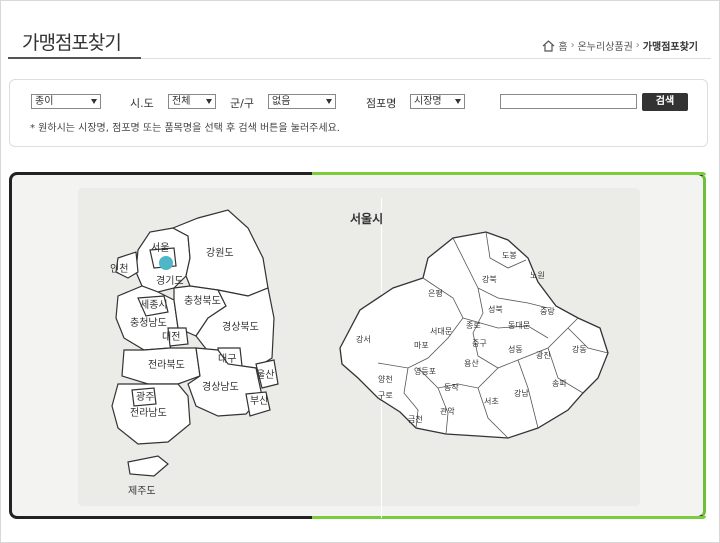 The image size is (720, 543). Describe the element at coordinates (543, 355) in the screenshot. I see `district-gwangjin: 광진` at that location.